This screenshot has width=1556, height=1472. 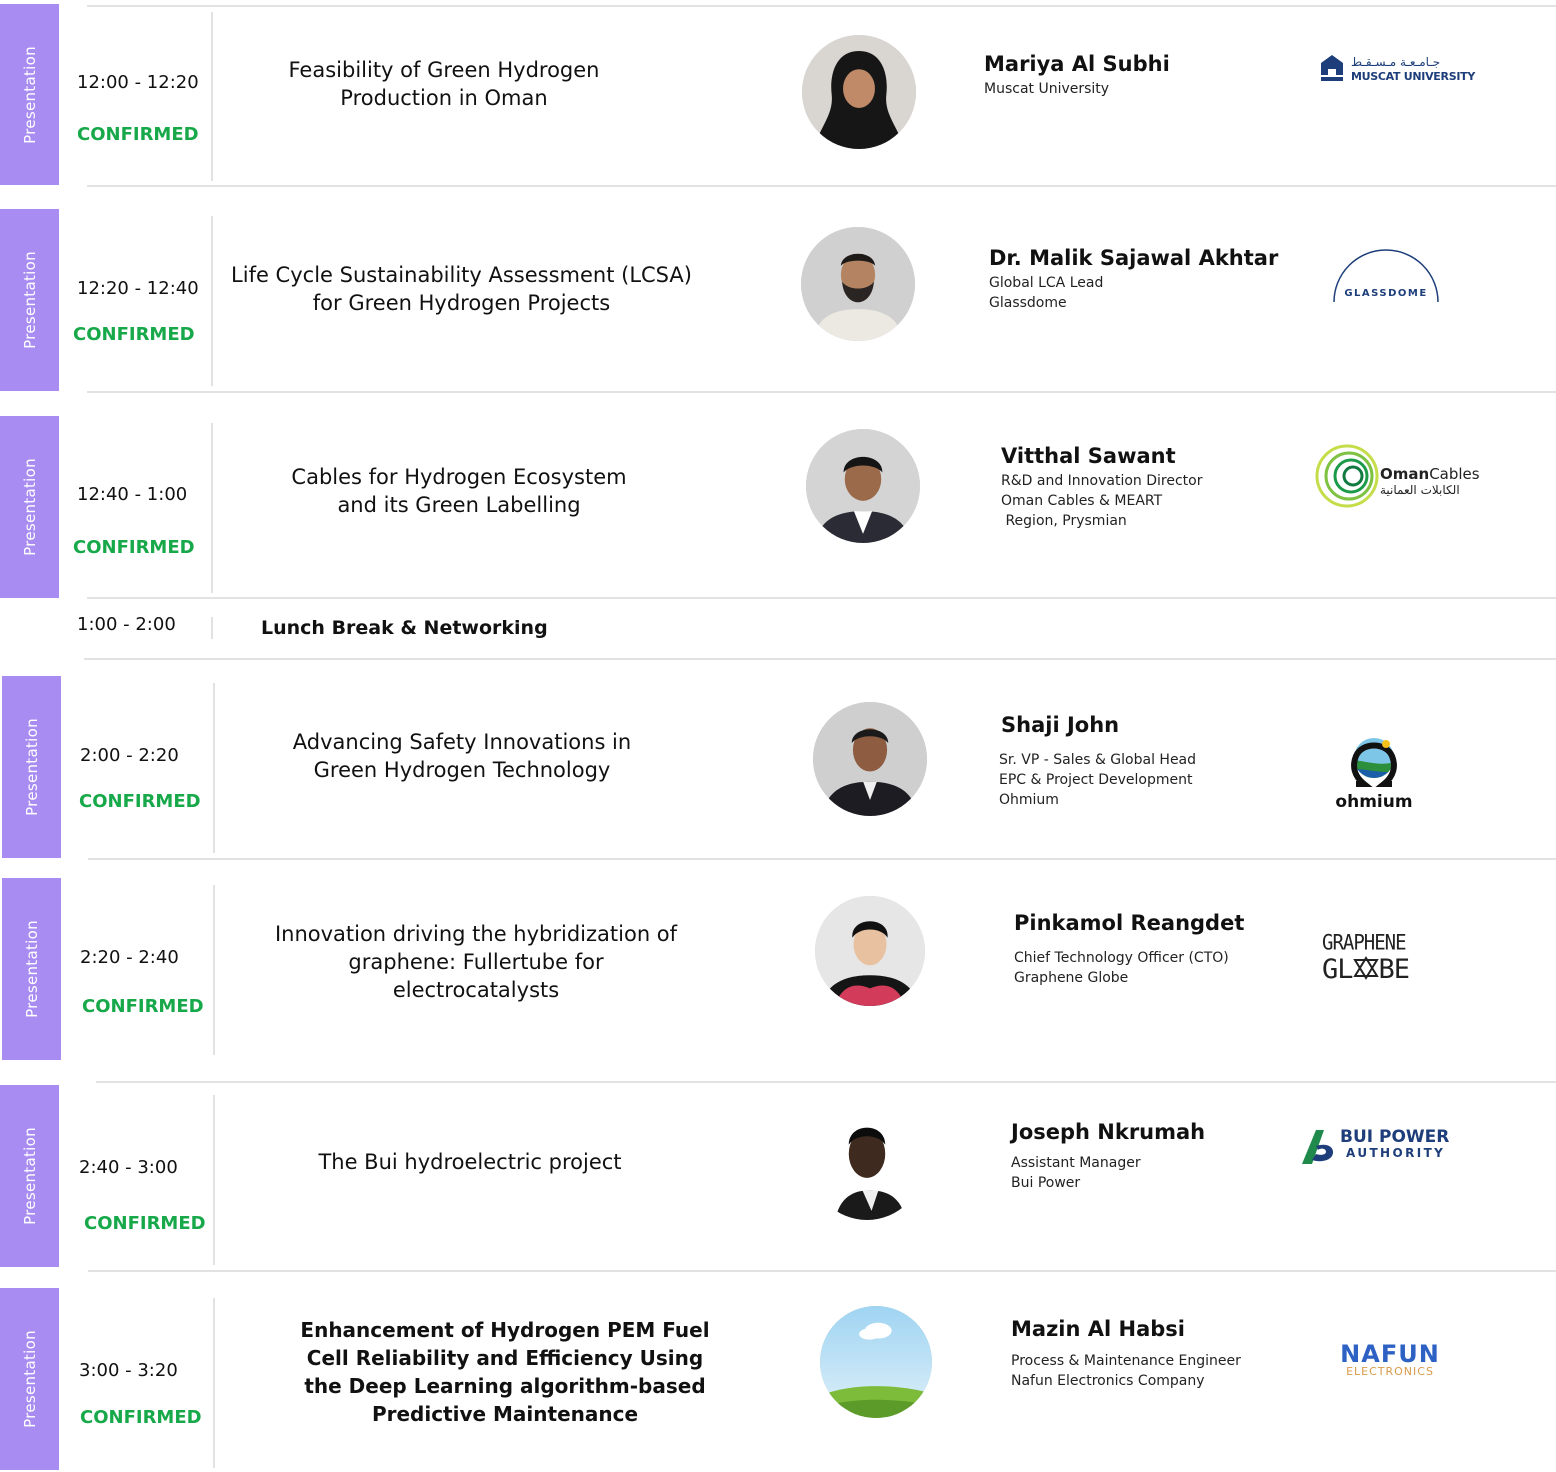 What do you see at coordinates (1374, 802) in the screenshot?
I see `logo-text: ohmium` at bounding box center [1374, 802].